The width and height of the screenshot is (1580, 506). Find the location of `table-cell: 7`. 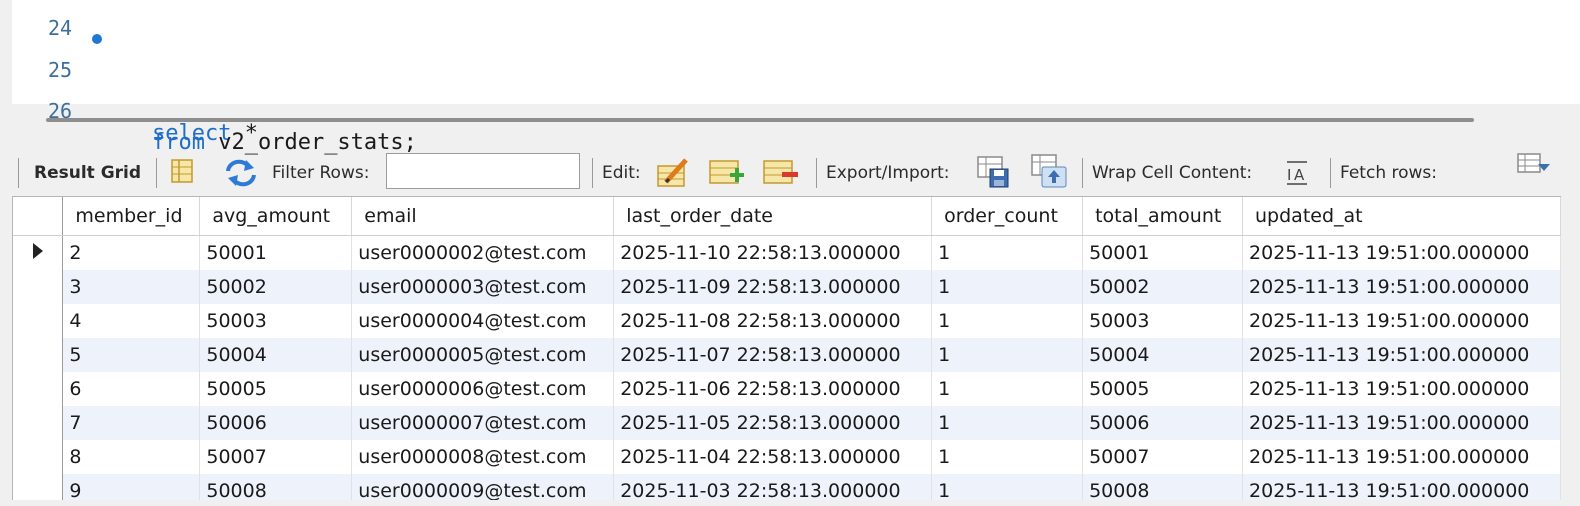

table-cell: 7 is located at coordinates (131, 423).